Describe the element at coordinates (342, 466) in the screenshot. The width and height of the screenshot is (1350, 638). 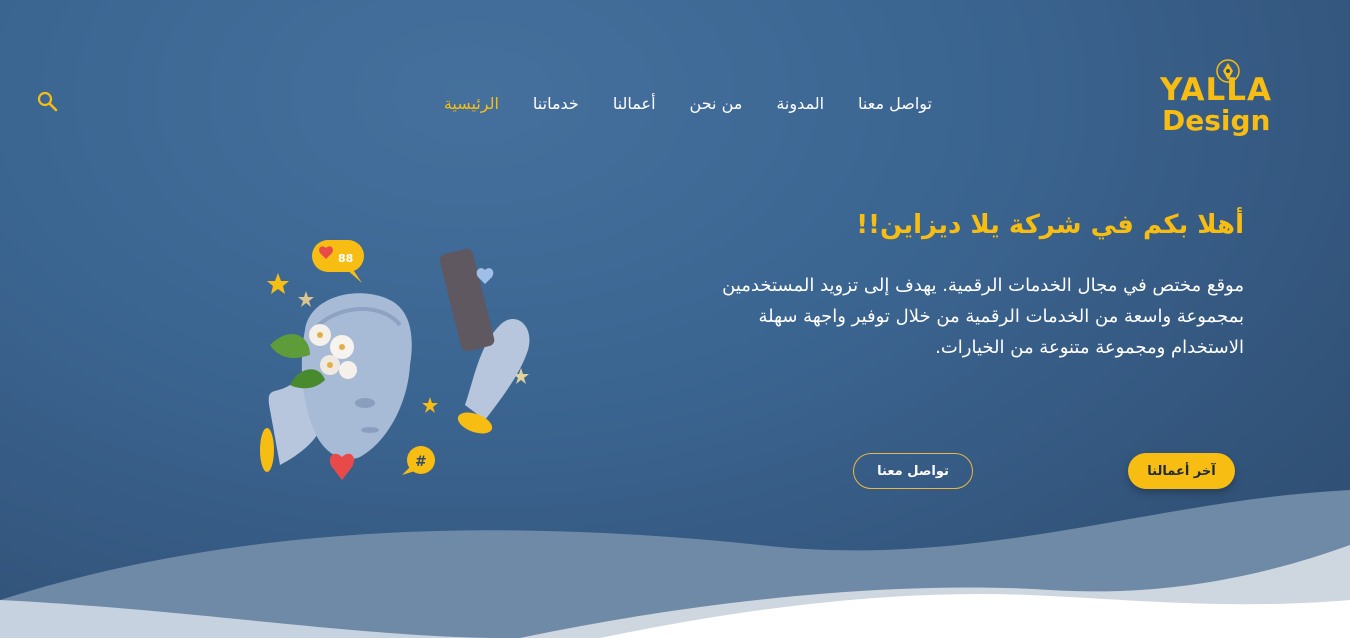
I see `heart-icon` at that location.